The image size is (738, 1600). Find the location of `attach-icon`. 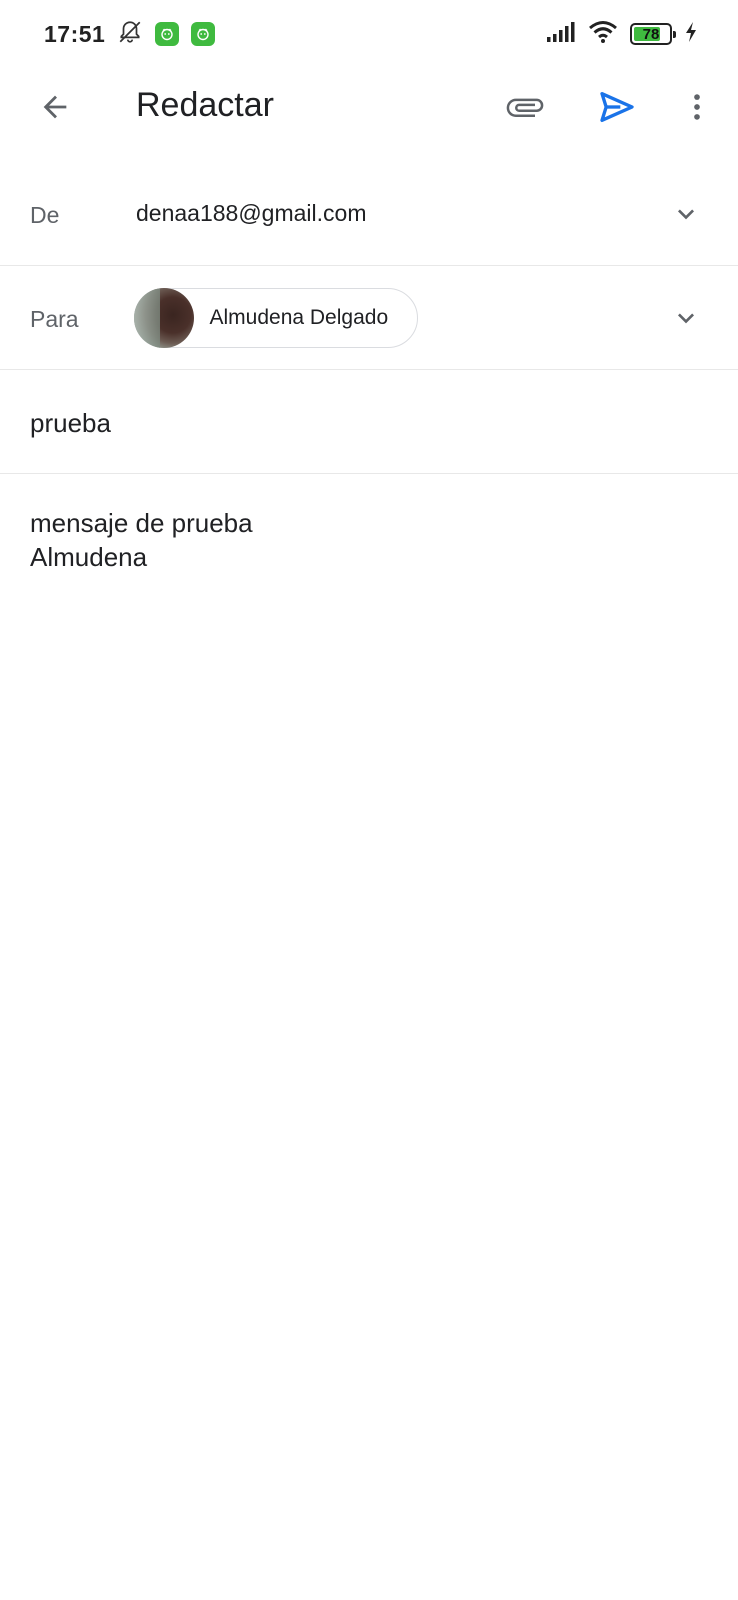

attach-icon is located at coordinates (525, 107).